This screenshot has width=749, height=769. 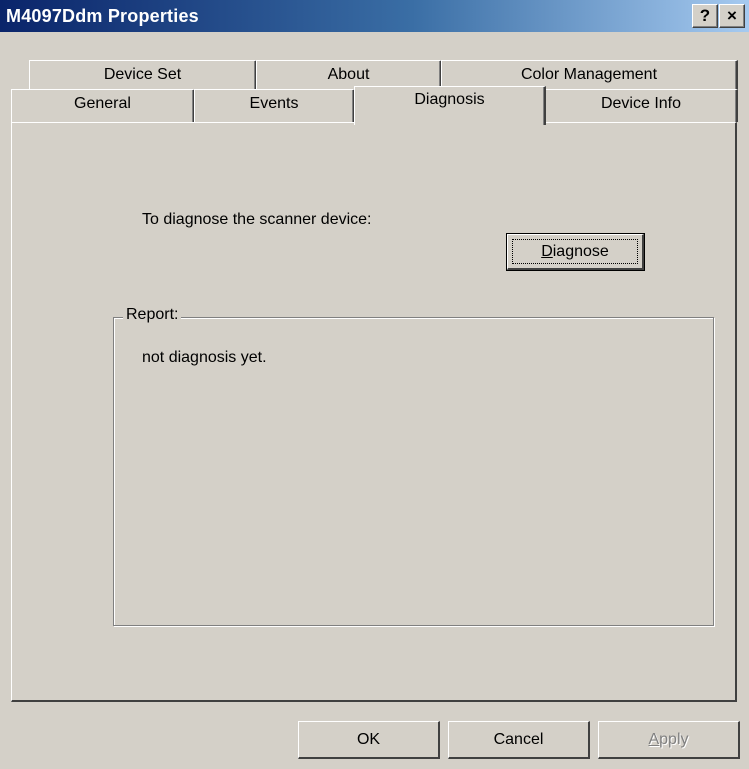 I want to click on tab-general: General, so click(x=103, y=105).